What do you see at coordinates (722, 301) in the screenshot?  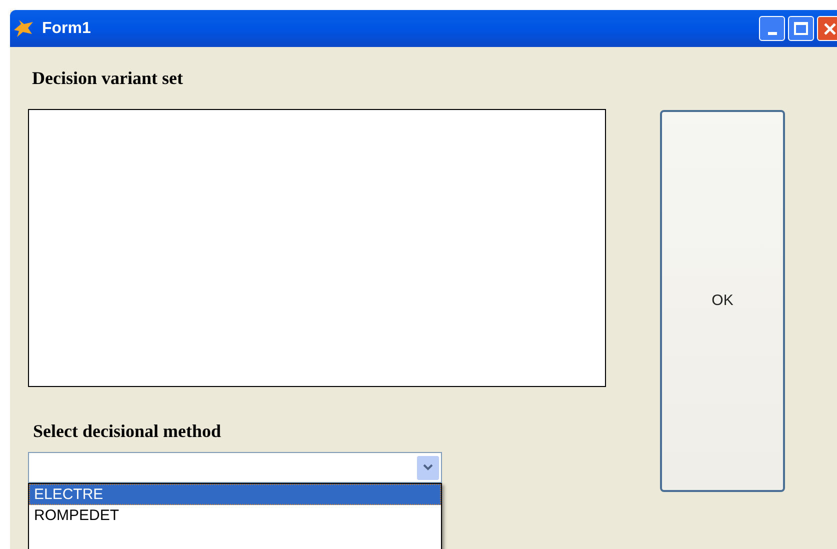 I see `ok-button: OK` at bounding box center [722, 301].